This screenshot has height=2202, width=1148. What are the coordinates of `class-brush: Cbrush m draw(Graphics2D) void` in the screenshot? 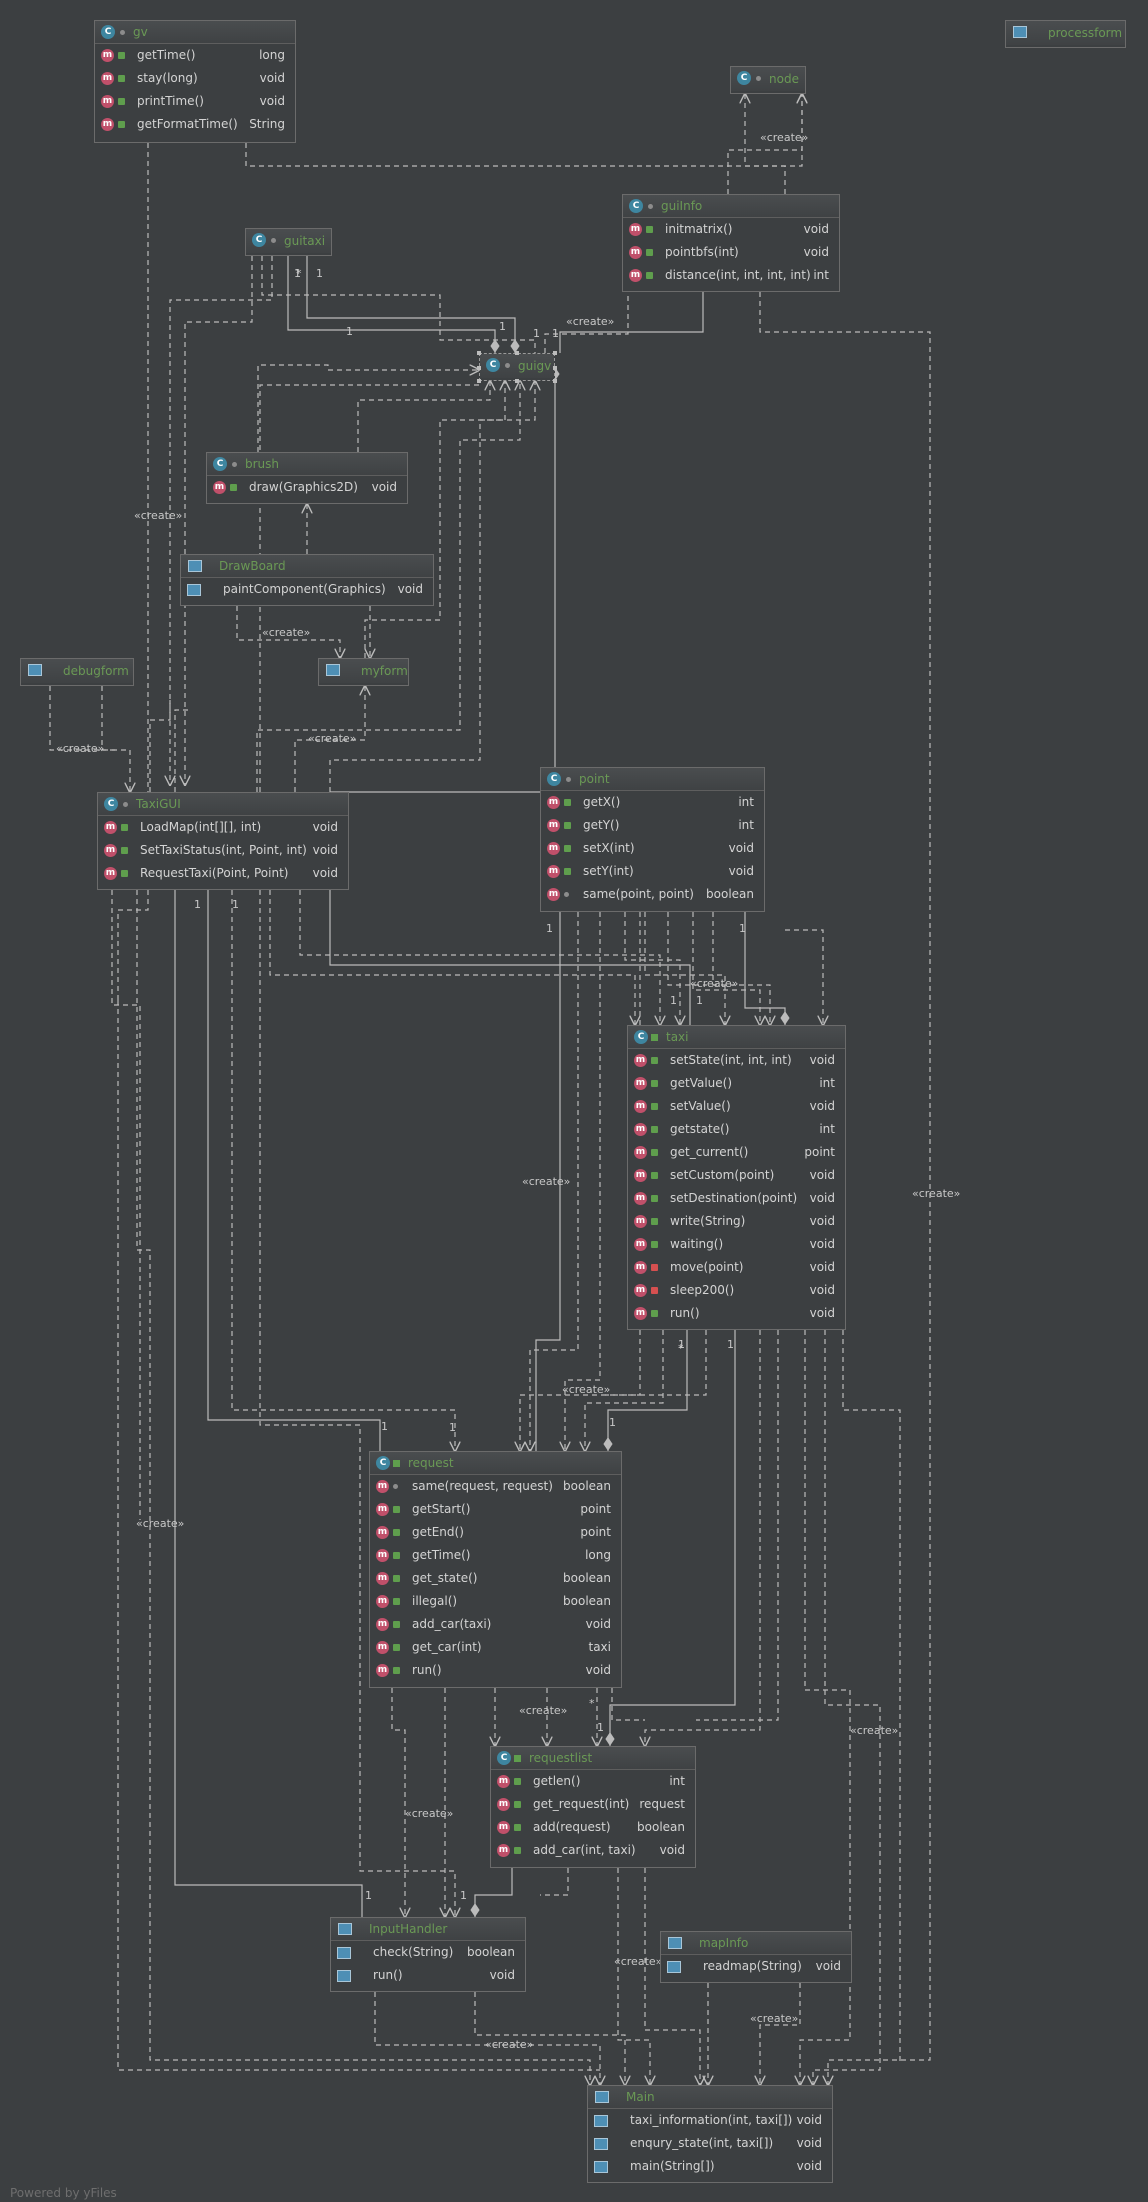 It's located at (307, 478).